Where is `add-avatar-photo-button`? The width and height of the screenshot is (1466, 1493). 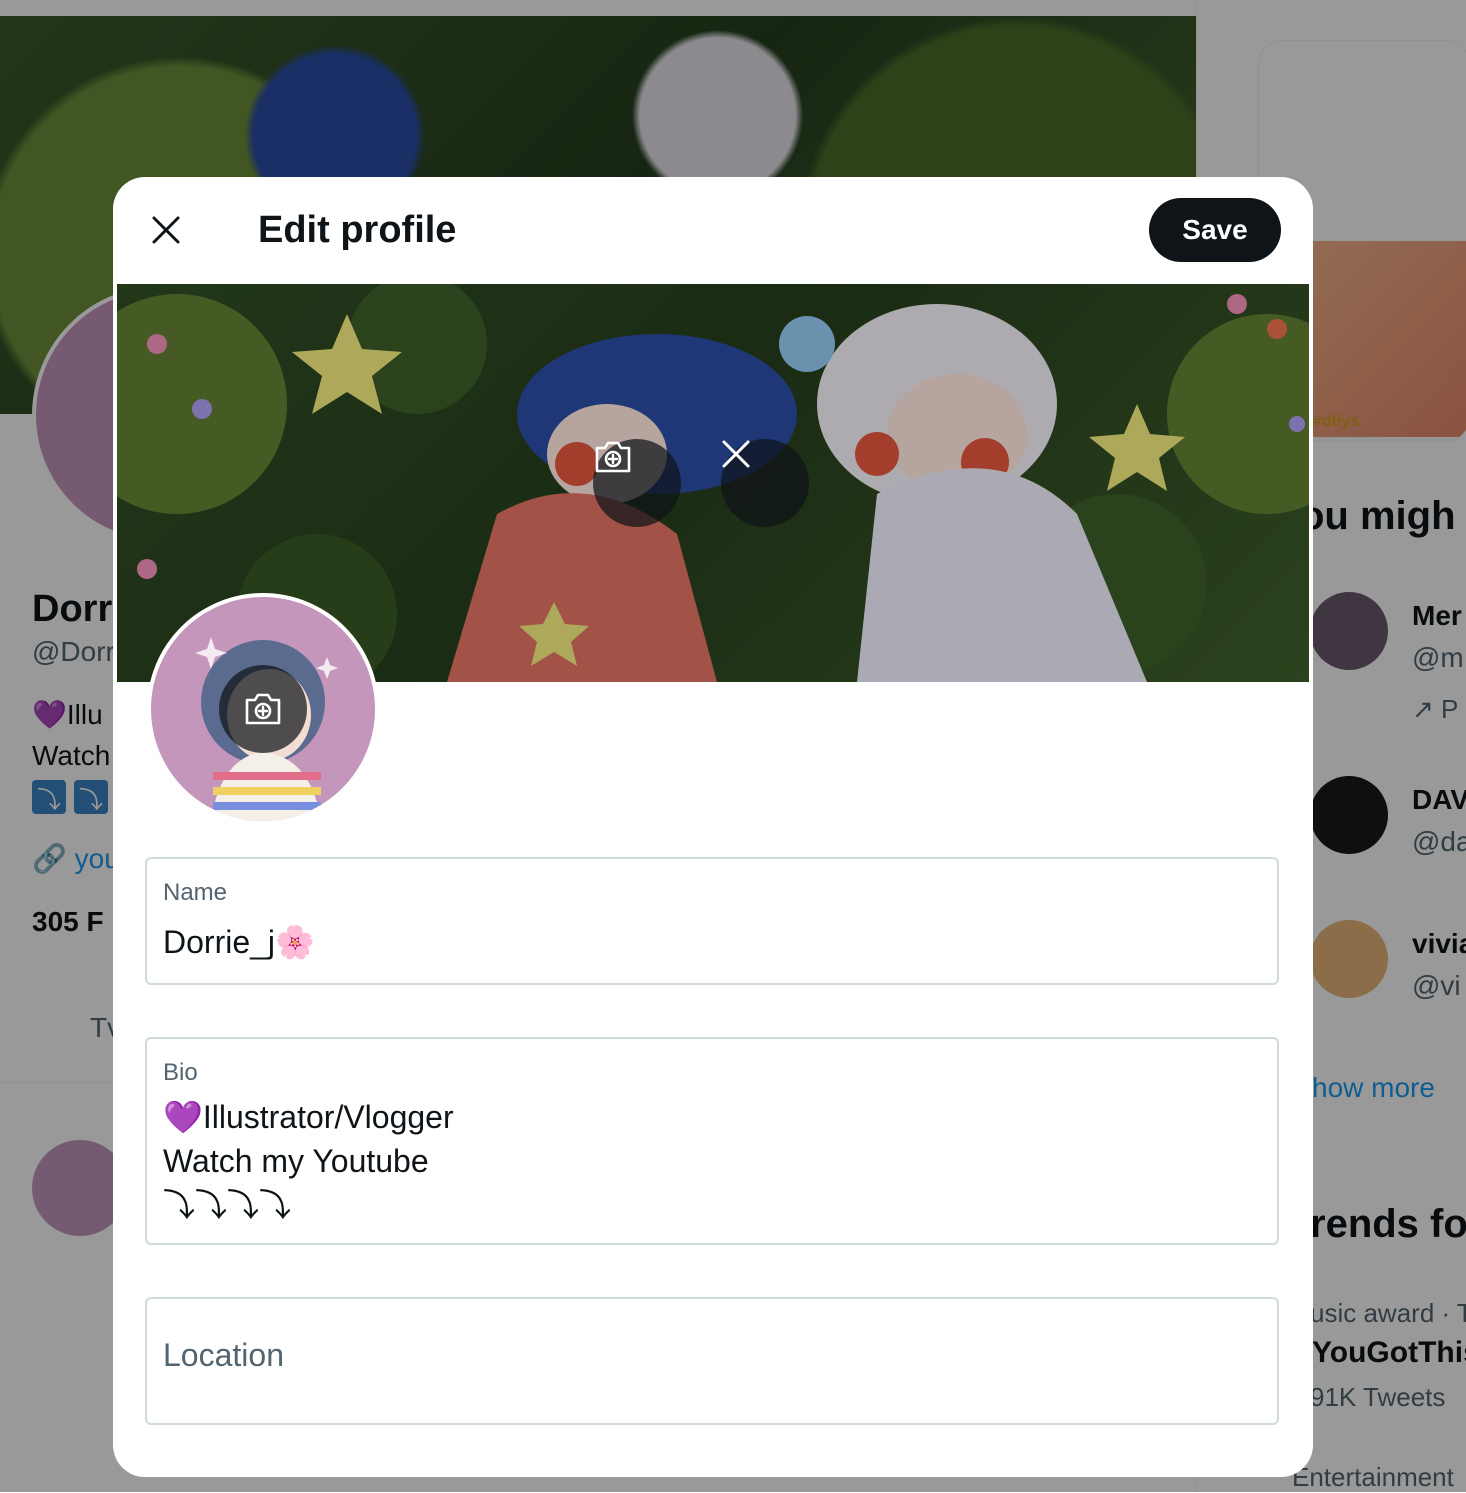 add-avatar-photo-button is located at coordinates (263, 709).